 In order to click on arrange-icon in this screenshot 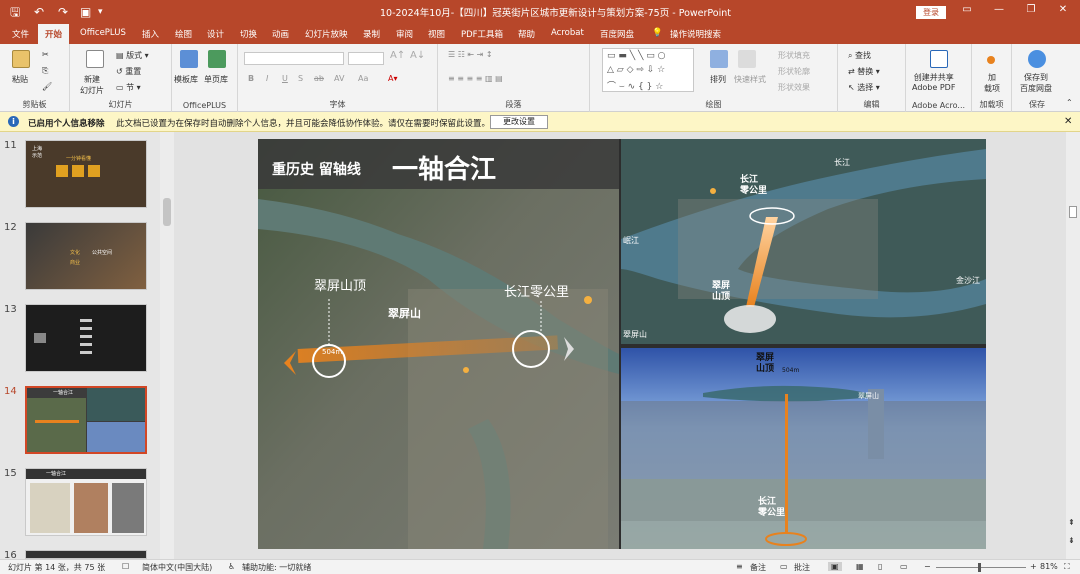, I will do `click(719, 59)`.